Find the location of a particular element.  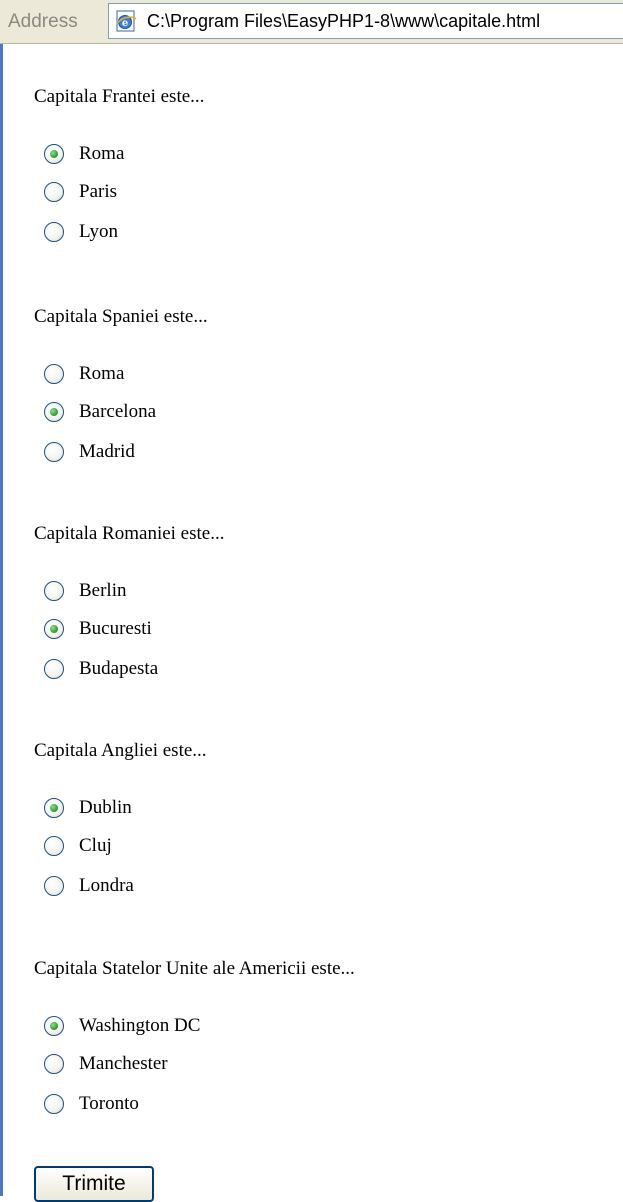

option-q5-2: Manchester is located at coordinates (106, 1064).